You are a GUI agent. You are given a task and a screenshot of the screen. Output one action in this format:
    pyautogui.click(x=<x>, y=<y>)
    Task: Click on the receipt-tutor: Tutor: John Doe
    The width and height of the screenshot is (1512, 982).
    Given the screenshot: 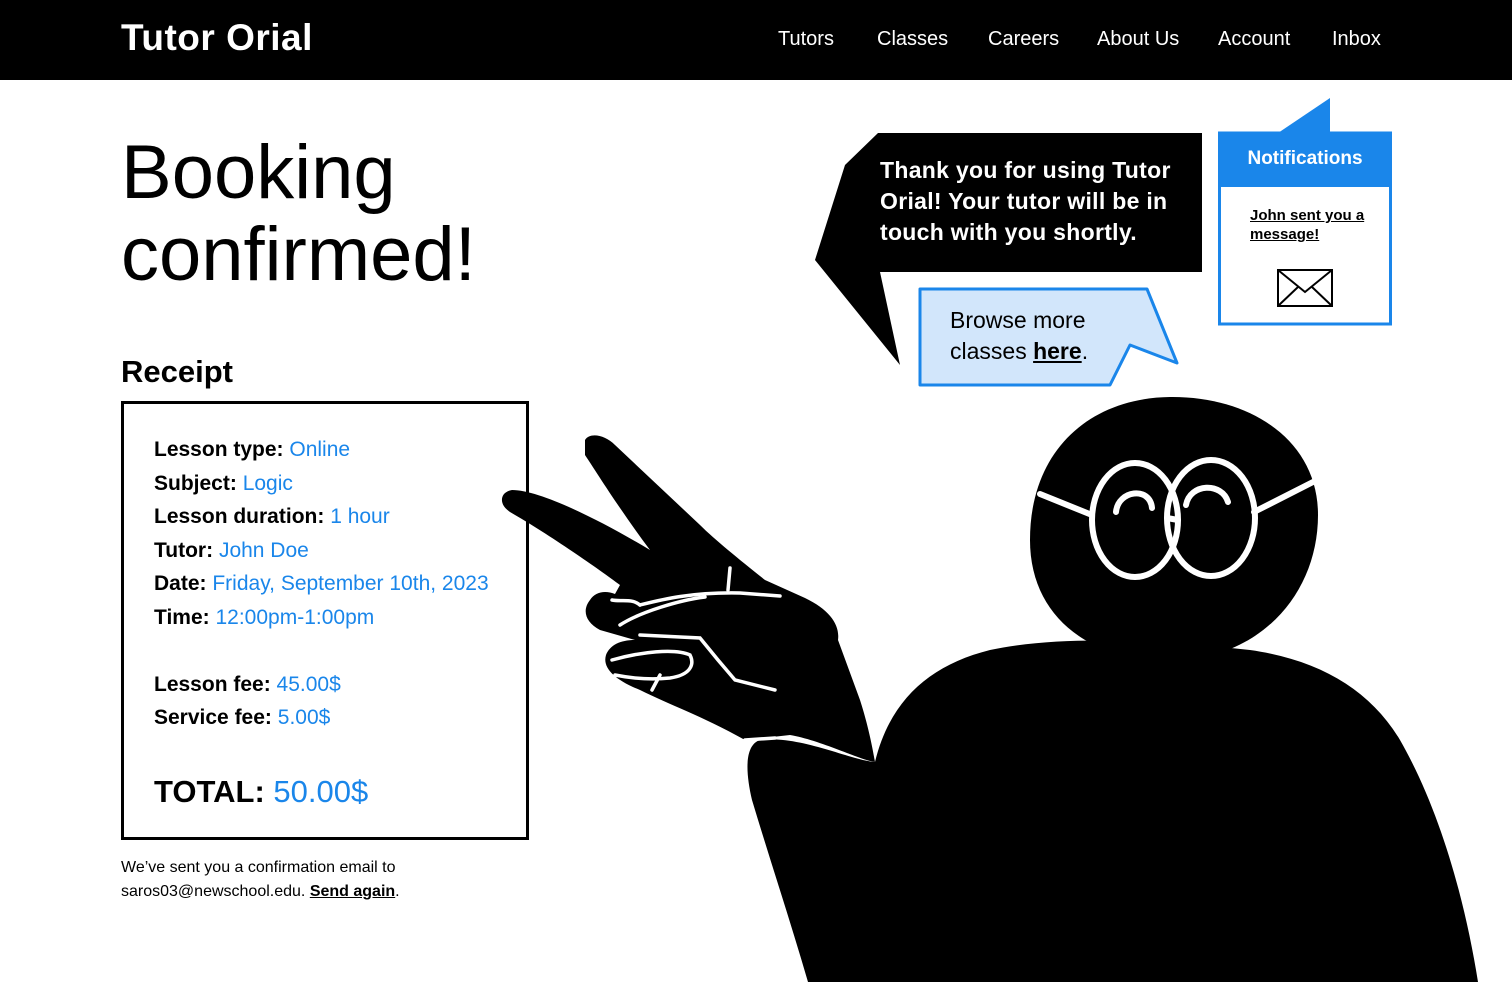 What is the action you would take?
    pyautogui.click(x=231, y=551)
    